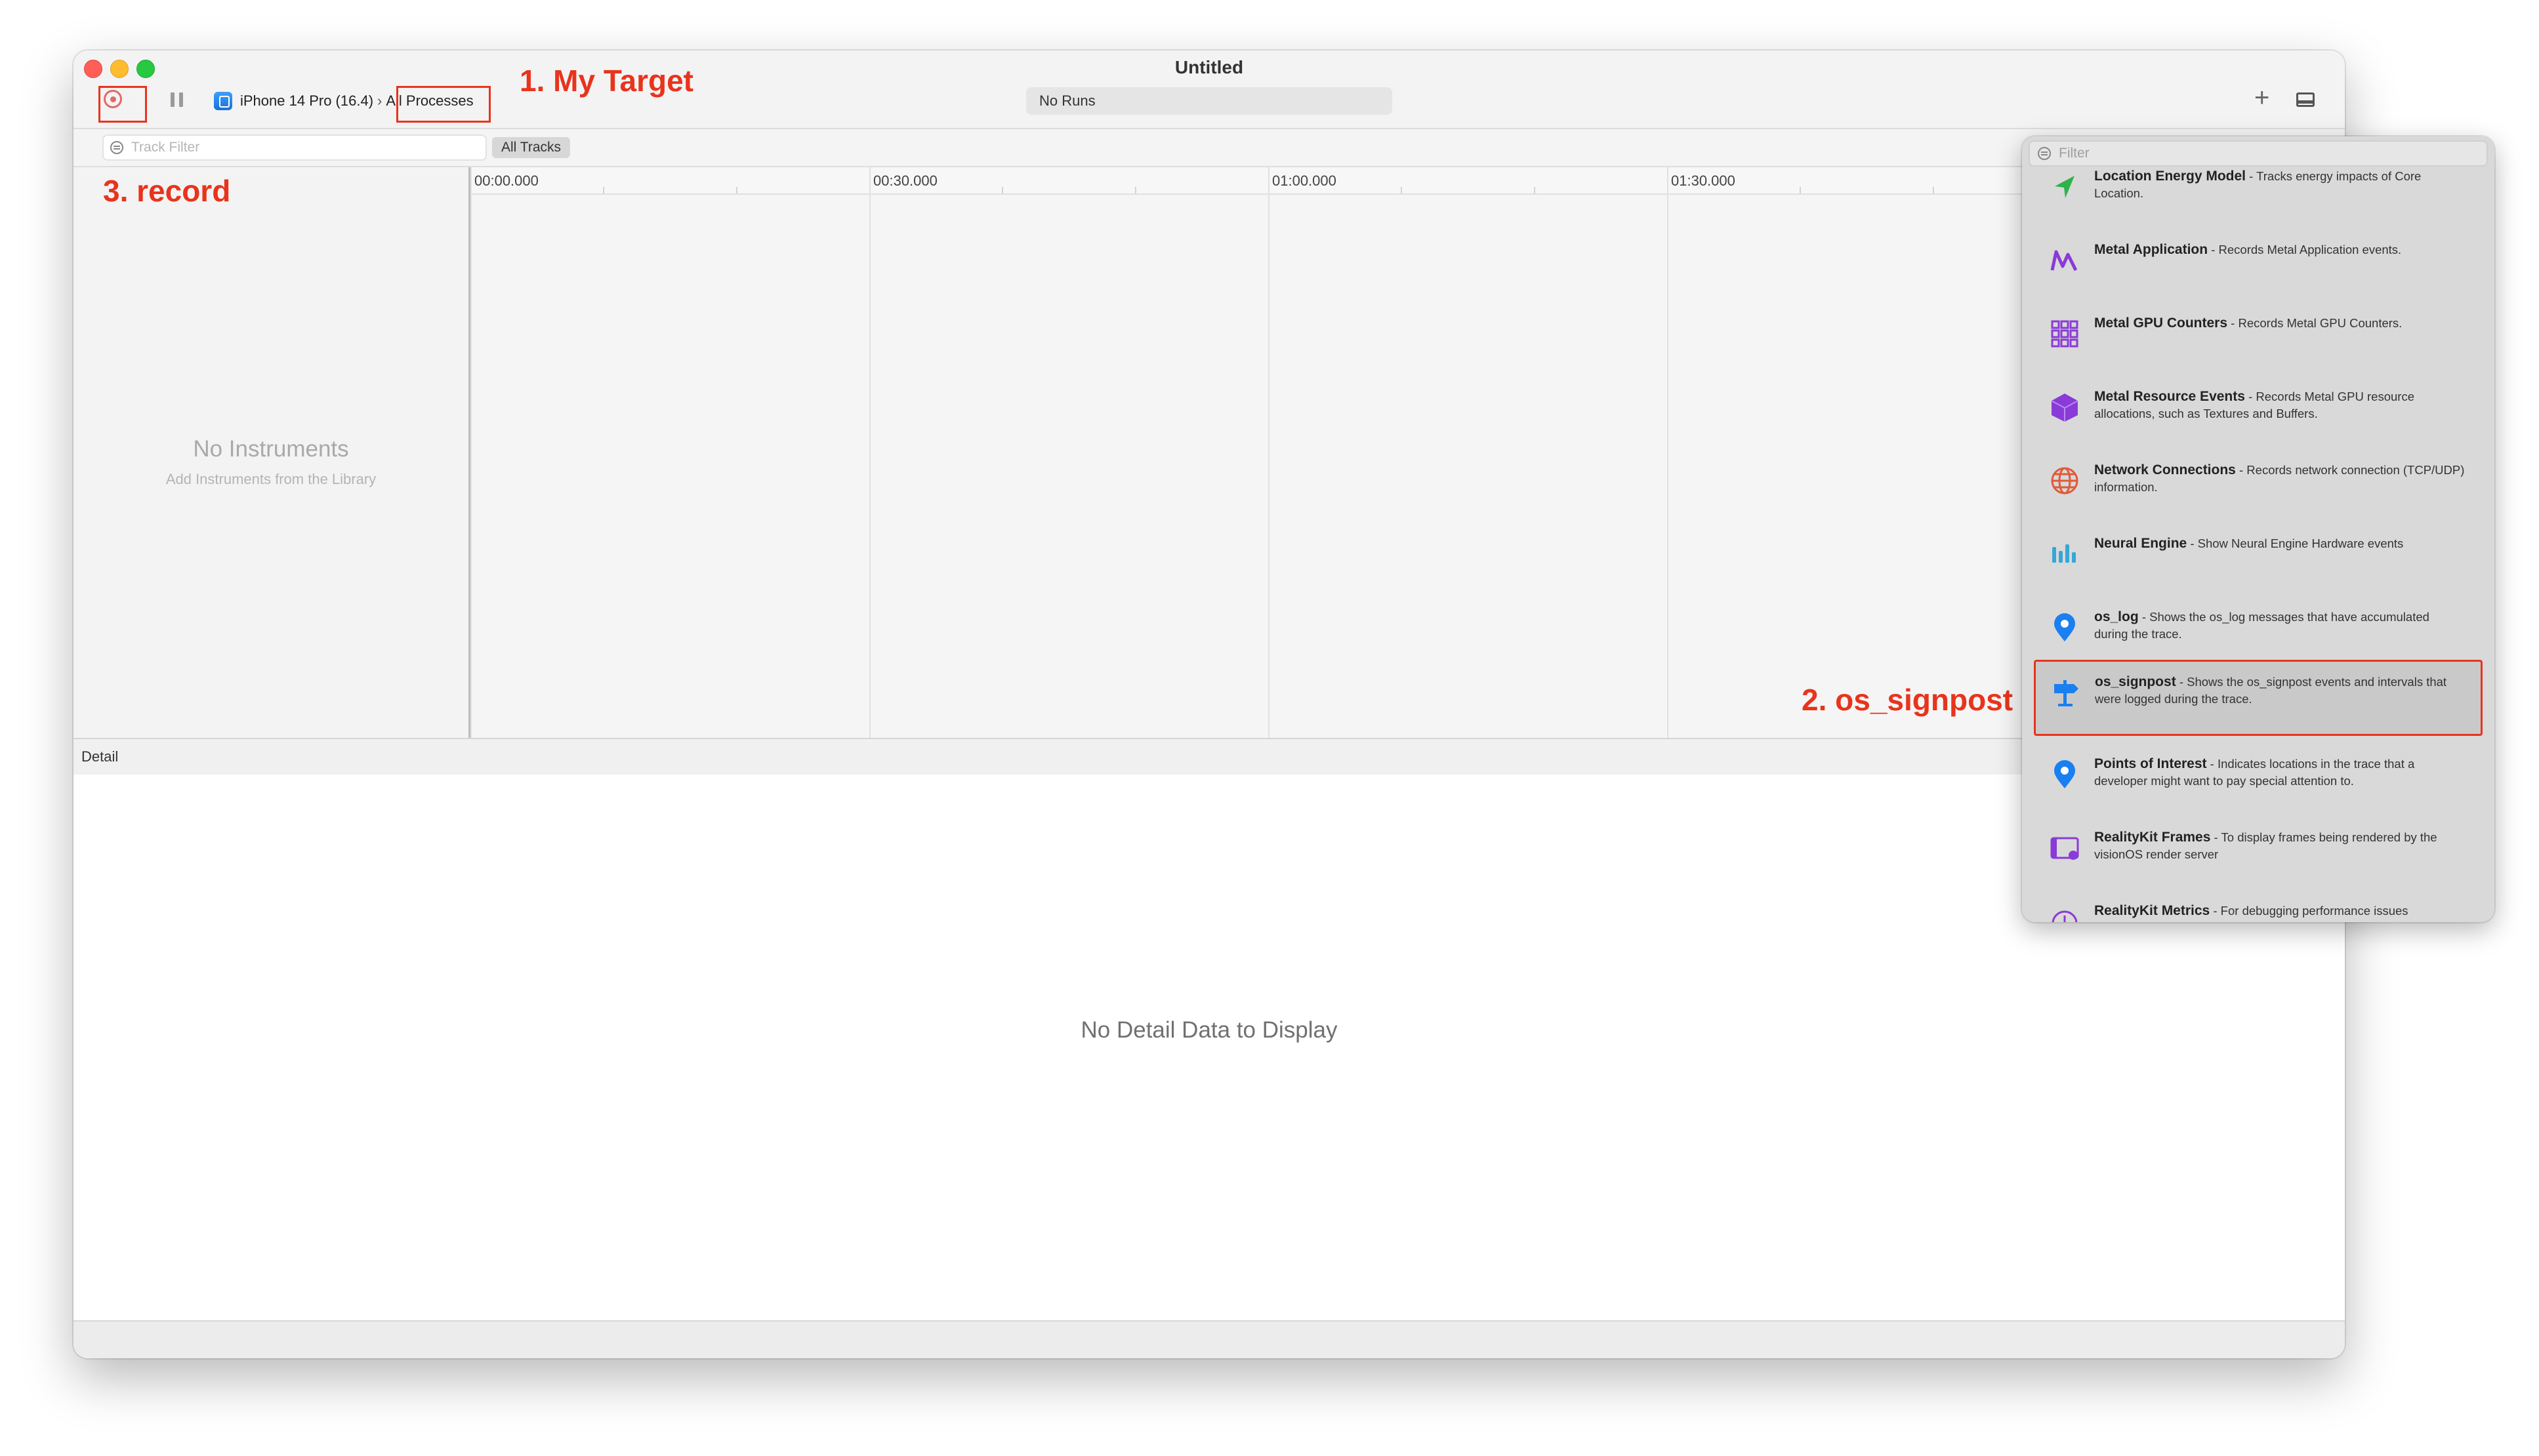 Image resolution: width=2539 pixels, height=1456 pixels. What do you see at coordinates (2315, 323) in the screenshot?
I see `library-item-desc: - Records Metal GPU Counters.` at bounding box center [2315, 323].